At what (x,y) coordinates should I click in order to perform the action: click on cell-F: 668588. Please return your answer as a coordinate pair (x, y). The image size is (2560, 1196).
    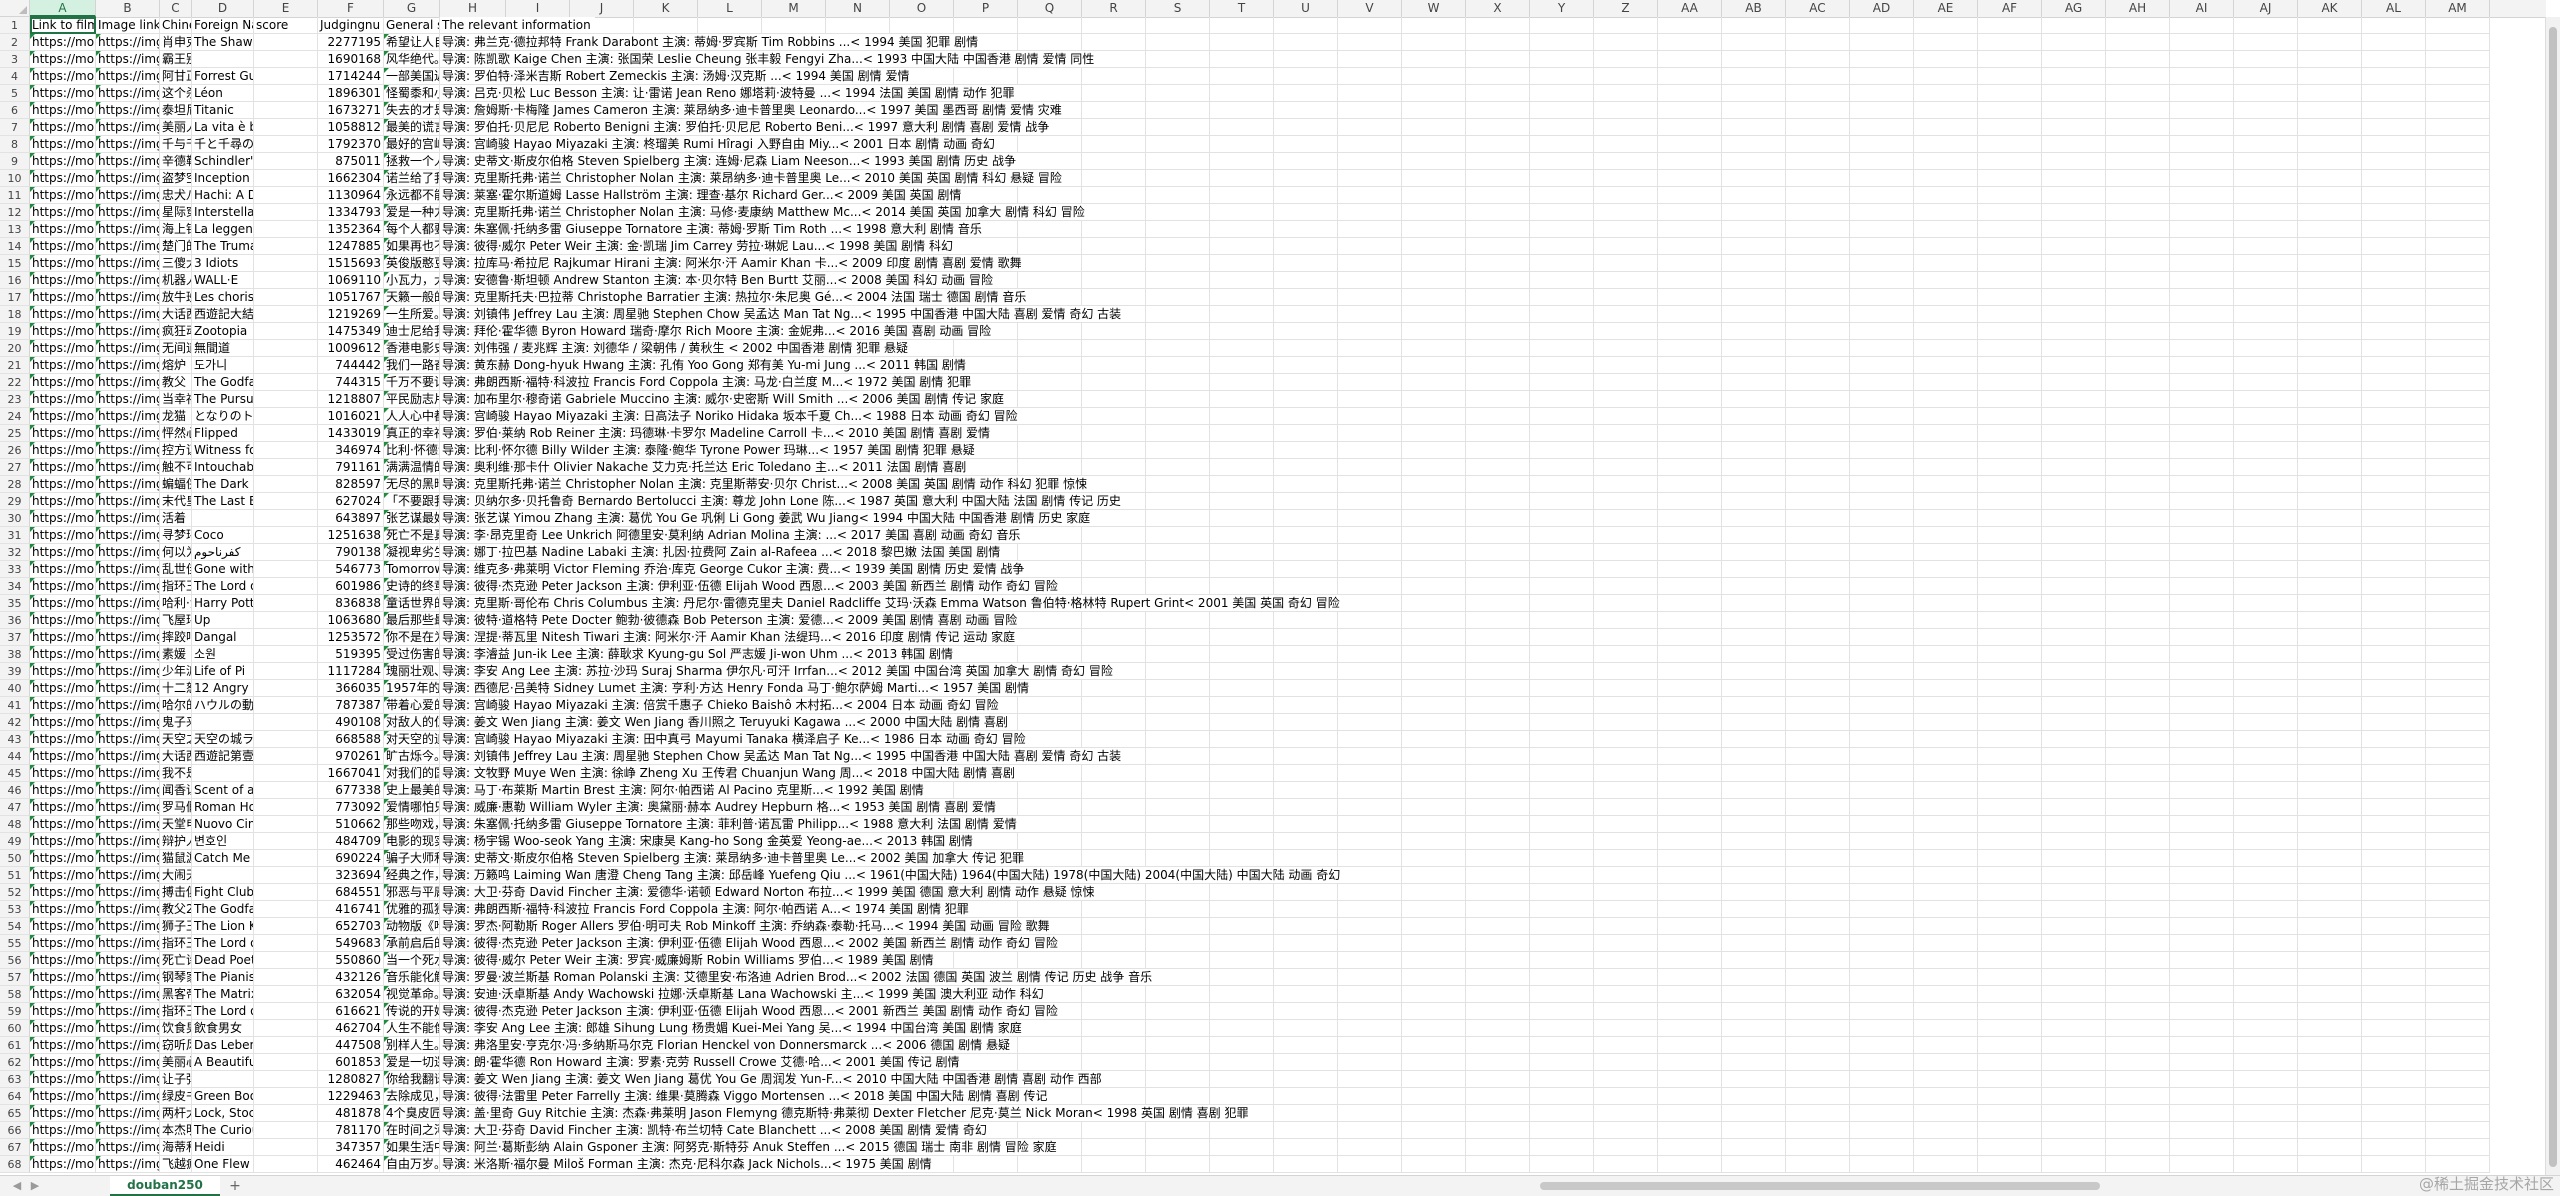
    Looking at the image, I should click on (351, 739).